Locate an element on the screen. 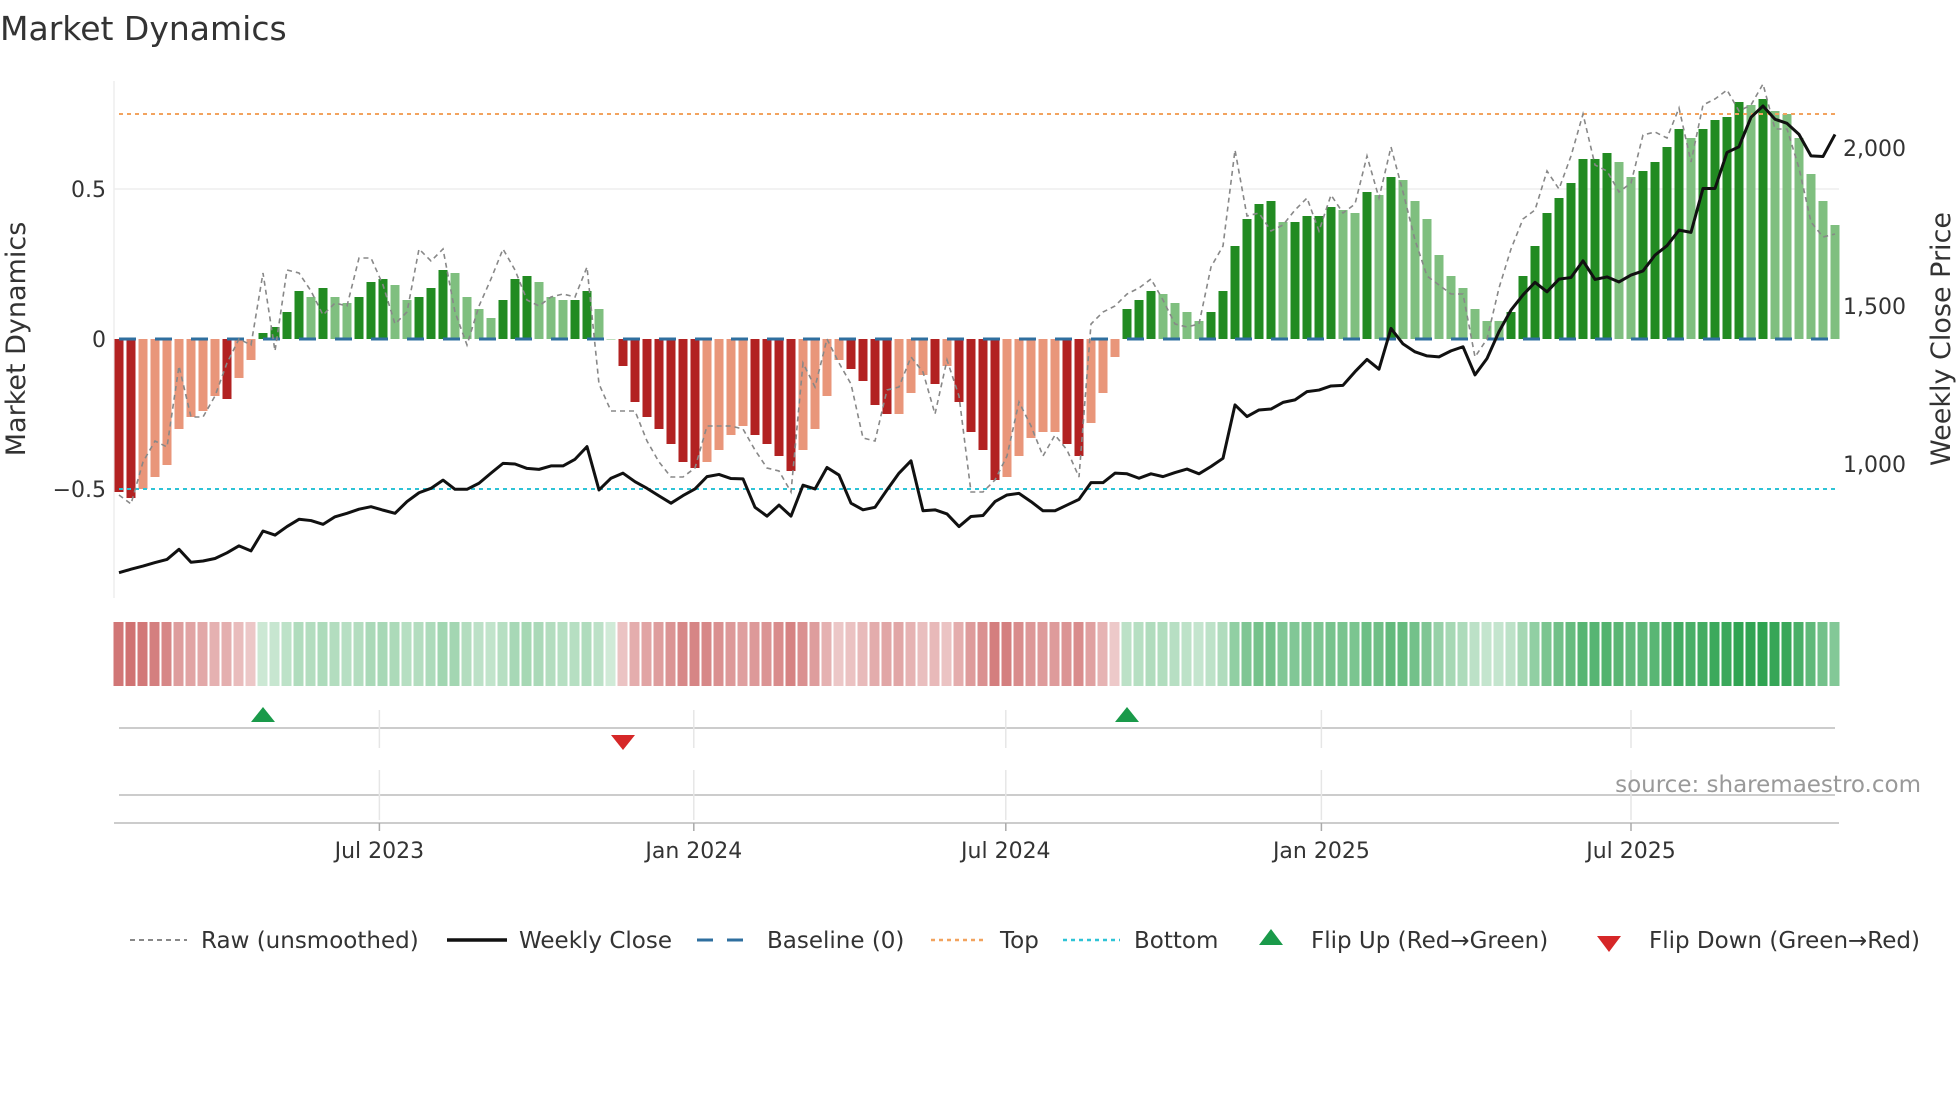 The width and height of the screenshot is (1960, 1106). heat-strip is located at coordinates (976, 654).